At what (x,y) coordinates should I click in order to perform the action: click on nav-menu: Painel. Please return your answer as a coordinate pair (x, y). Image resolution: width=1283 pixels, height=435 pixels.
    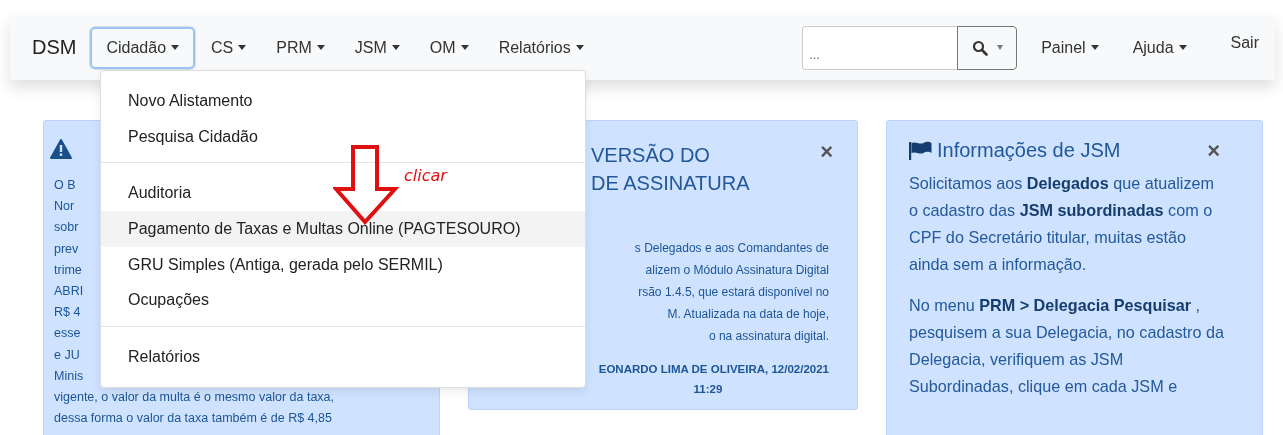
    Looking at the image, I should click on (1070, 47).